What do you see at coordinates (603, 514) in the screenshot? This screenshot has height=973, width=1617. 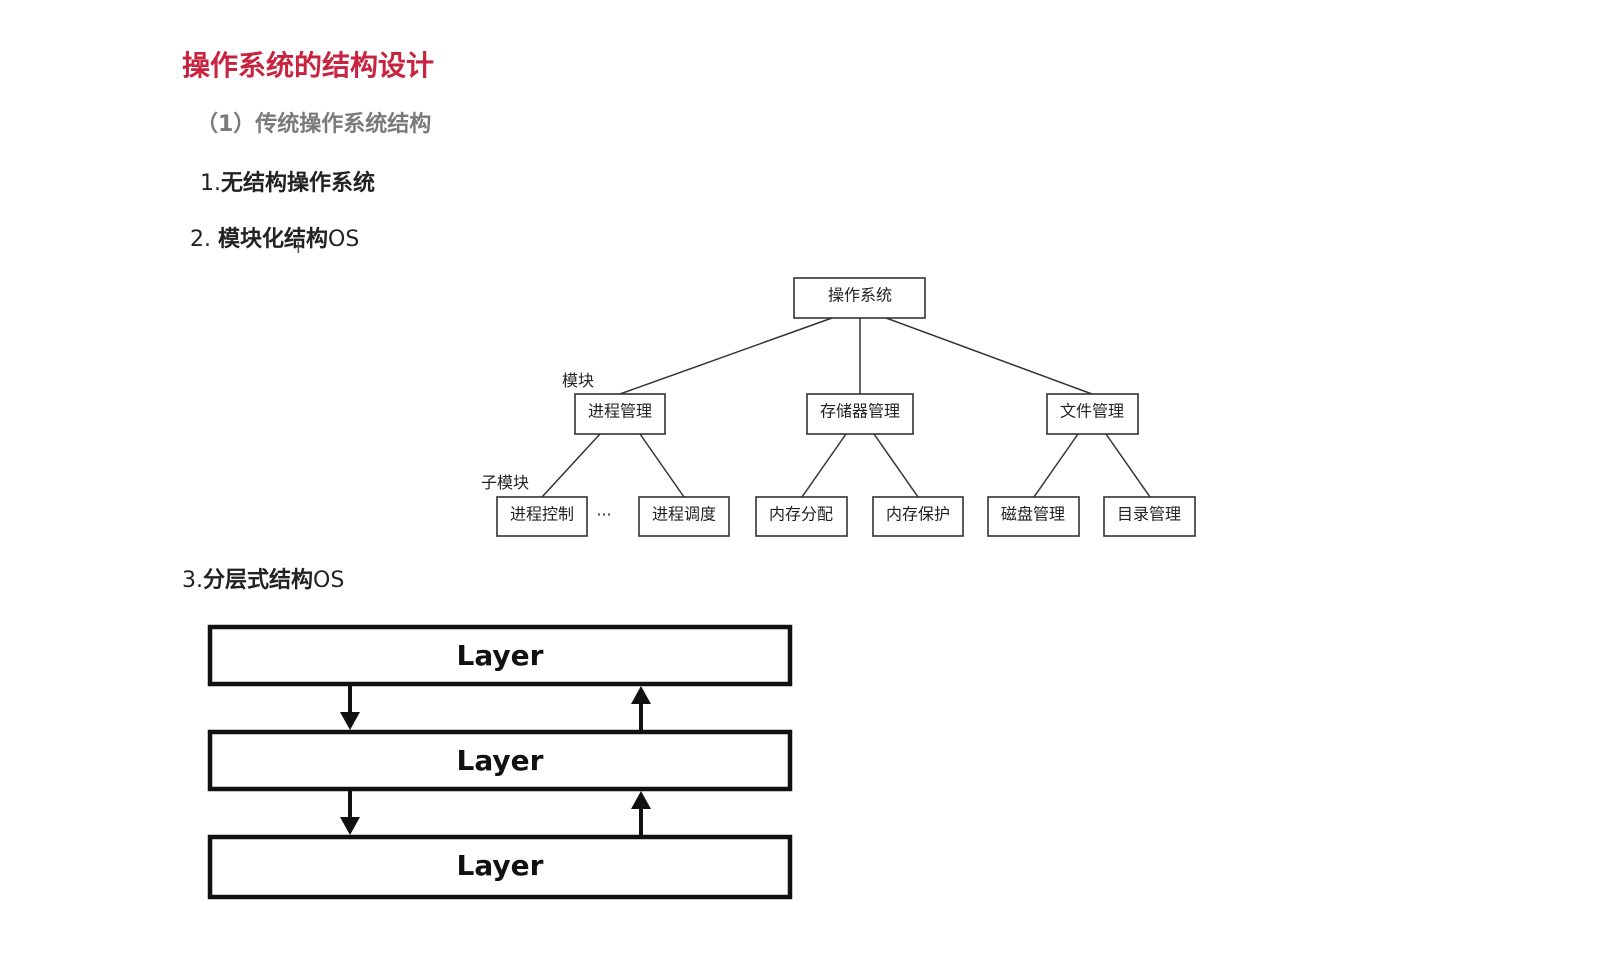 I see `tree-ellipsis: ···` at bounding box center [603, 514].